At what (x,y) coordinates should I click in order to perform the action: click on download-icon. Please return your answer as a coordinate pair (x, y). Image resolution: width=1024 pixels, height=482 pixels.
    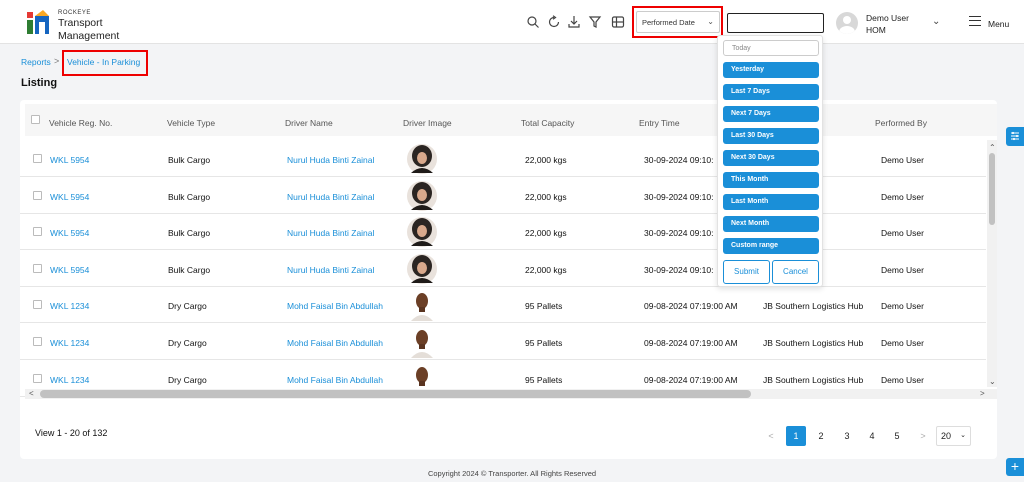
    Looking at the image, I should click on (574, 22).